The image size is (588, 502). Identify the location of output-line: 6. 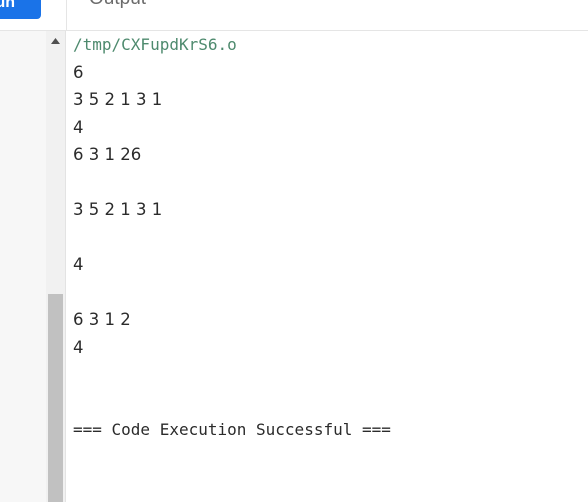
(78, 72).